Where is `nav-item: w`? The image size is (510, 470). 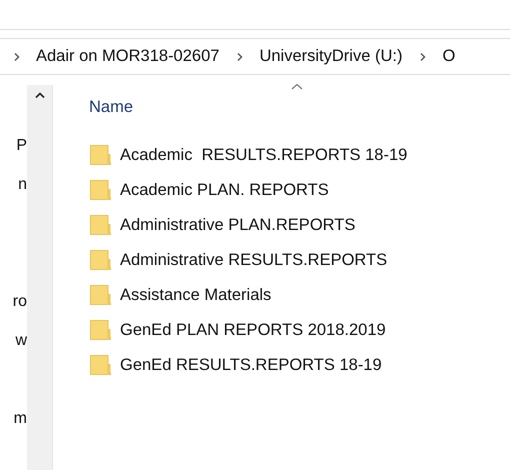
nav-item: w is located at coordinates (21, 341).